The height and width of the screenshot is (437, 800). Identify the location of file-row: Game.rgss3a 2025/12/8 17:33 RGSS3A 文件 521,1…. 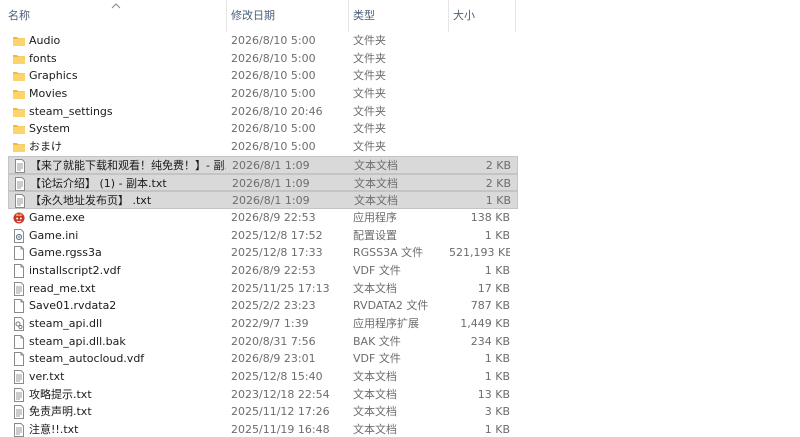
(263, 253).